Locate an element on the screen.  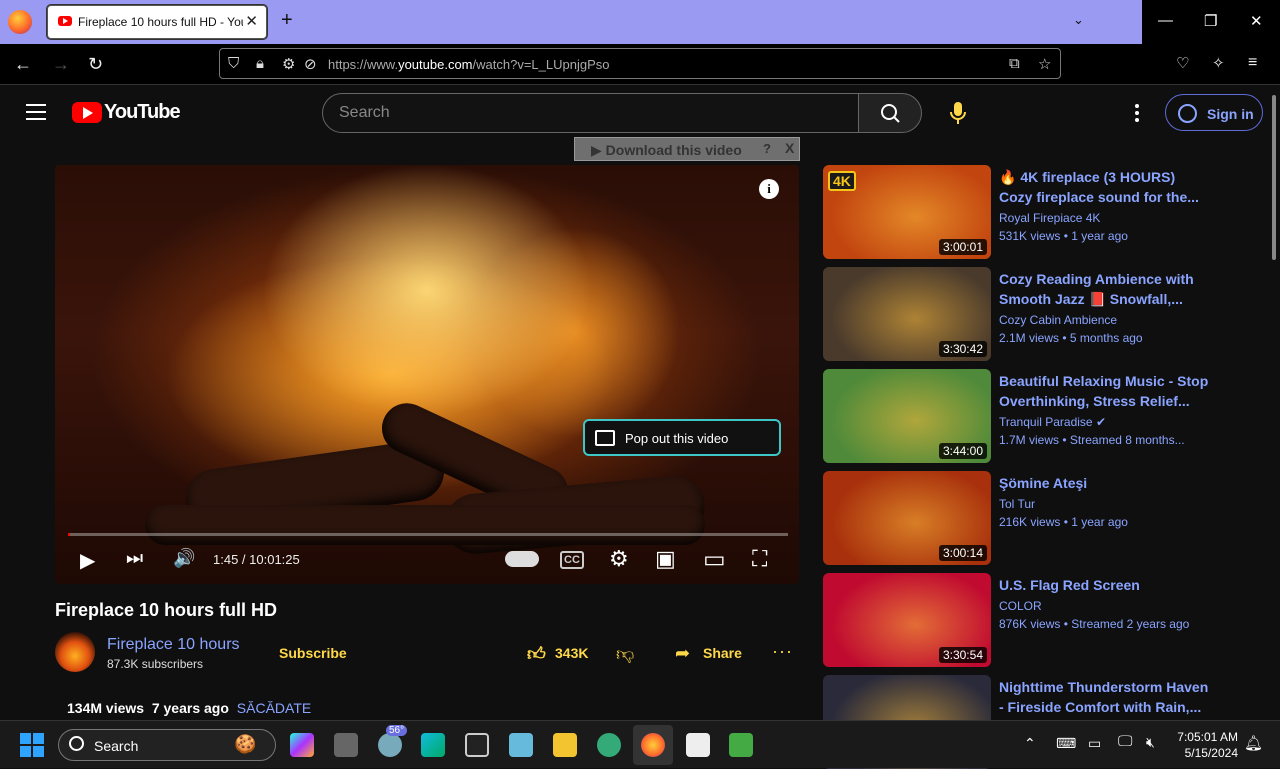
firefox-taskbar-icon is located at coordinates (653, 745).